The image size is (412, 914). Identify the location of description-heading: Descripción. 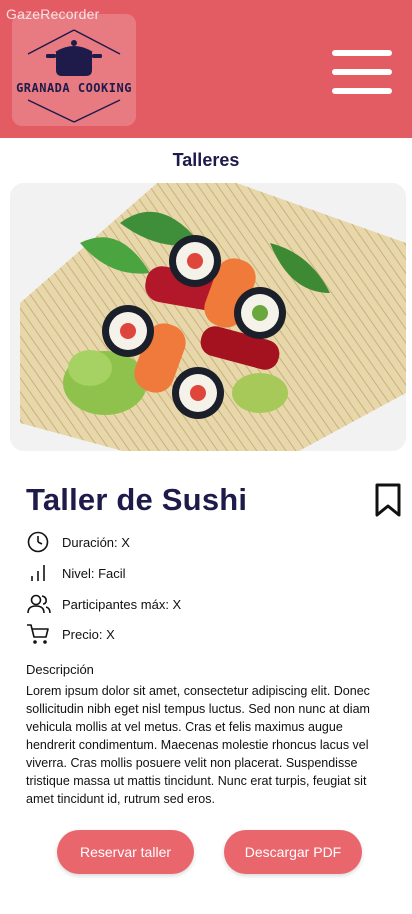
(60, 669).